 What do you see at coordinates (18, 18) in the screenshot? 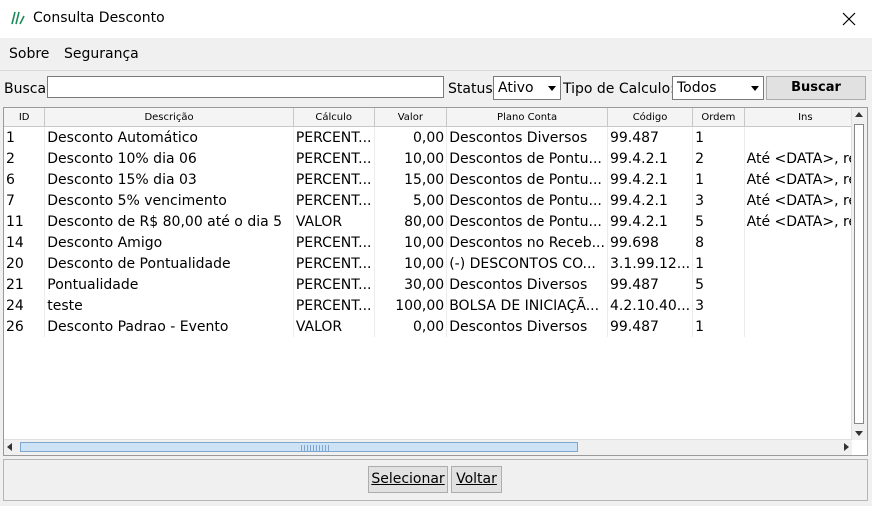
I see `app-logo-icon` at bounding box center [18, 18].